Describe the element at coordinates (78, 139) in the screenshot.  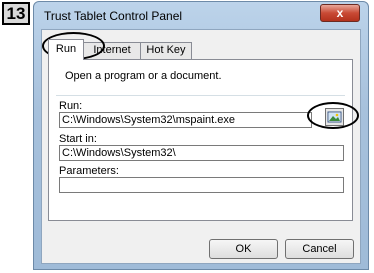
I see `start-in-label: Start in:` at that location.